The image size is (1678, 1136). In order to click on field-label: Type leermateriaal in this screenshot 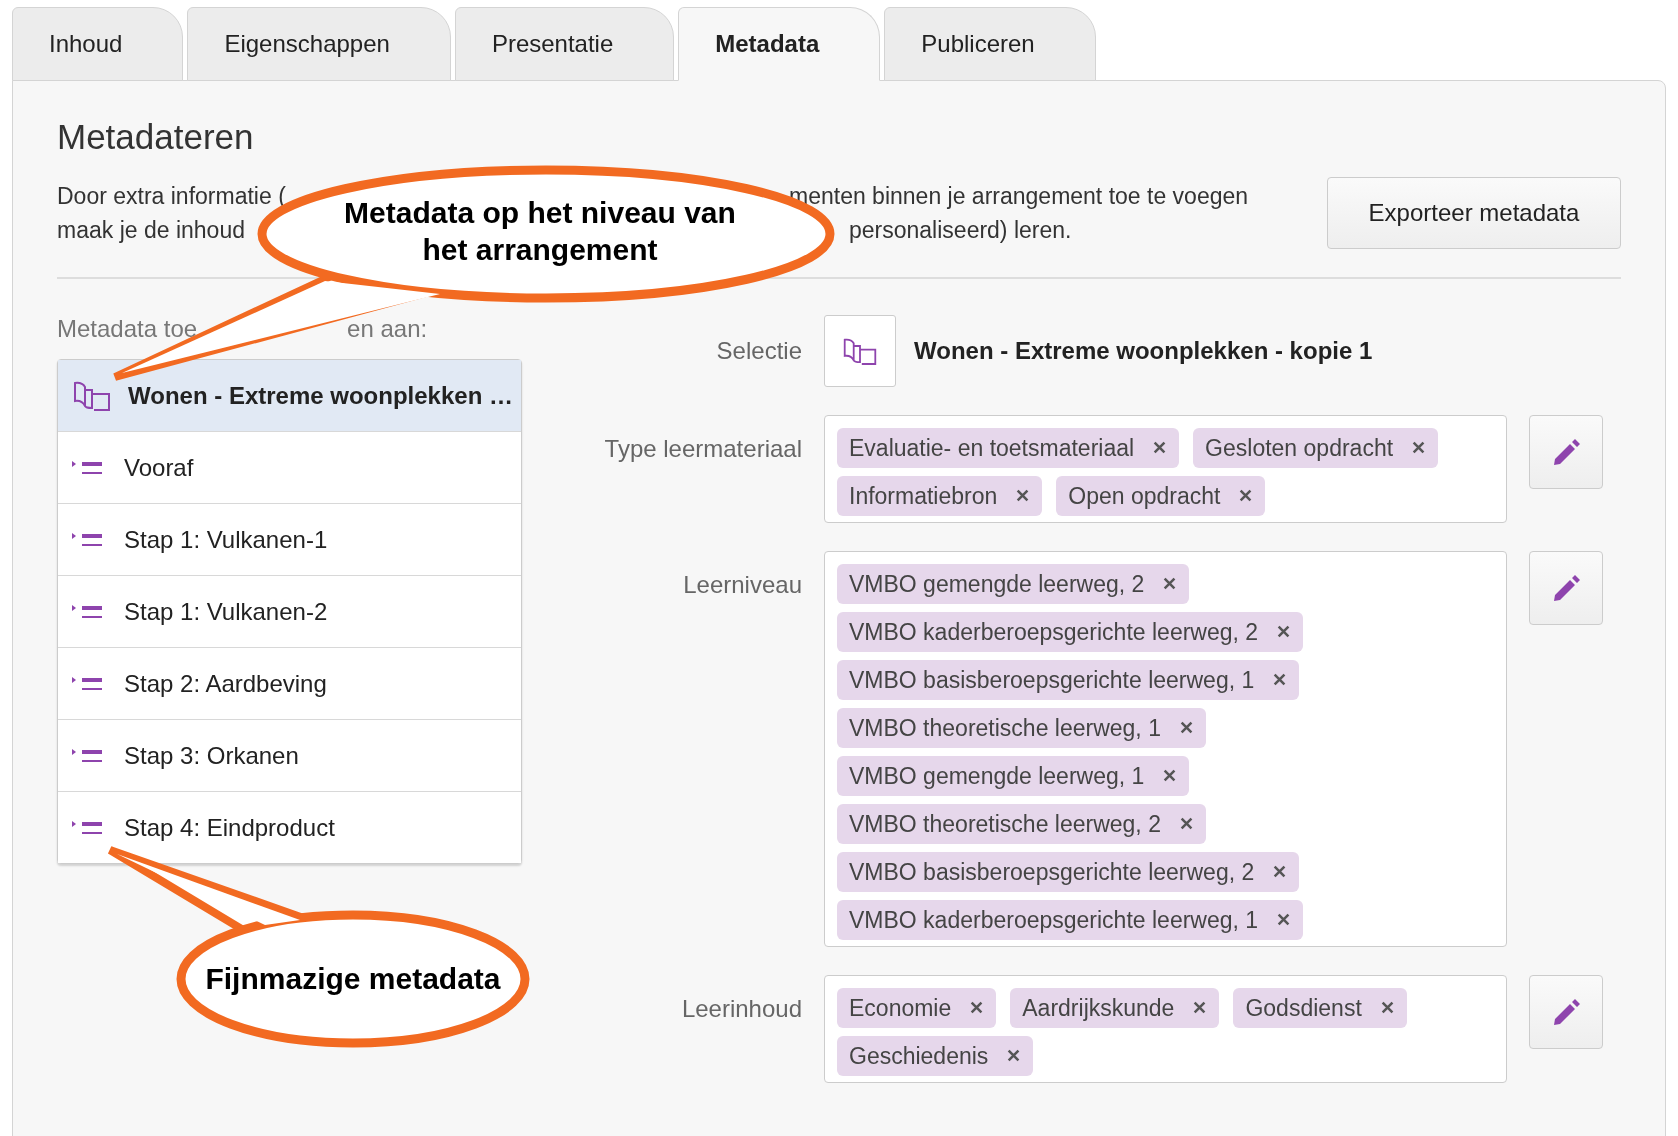, I will do `click(703, 449)`.